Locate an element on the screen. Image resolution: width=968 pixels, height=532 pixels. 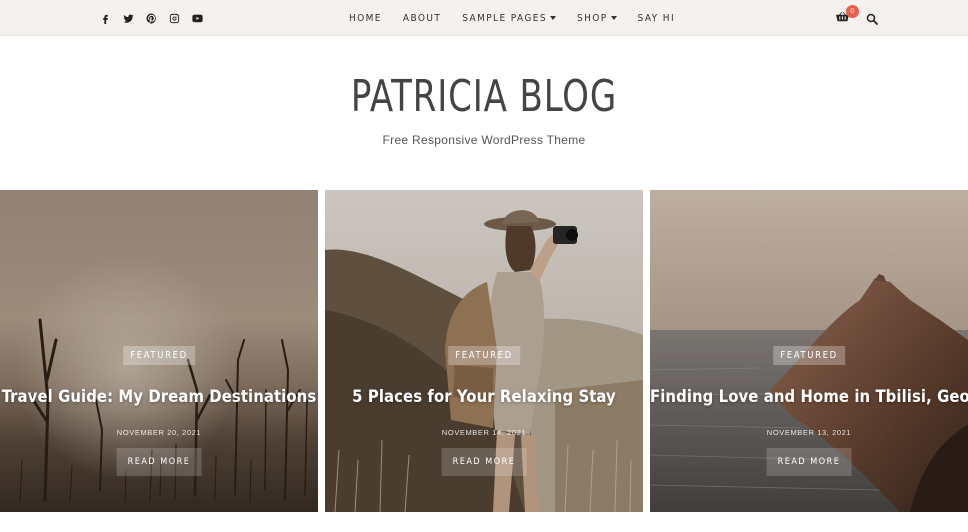
site-tagline: Free Responsive WordPress Theme is located at coordinates (484, 140).